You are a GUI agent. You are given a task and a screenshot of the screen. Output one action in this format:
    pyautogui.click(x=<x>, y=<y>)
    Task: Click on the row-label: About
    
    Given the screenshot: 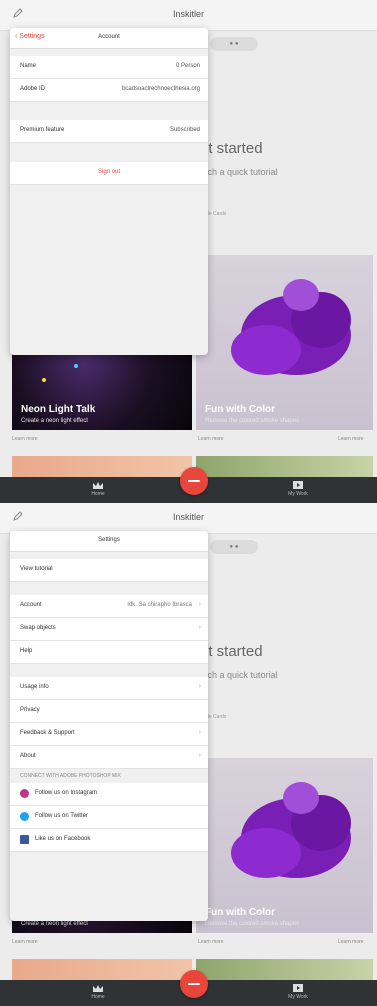 What is the action you would take?
    pyautogui.click(x=28, y=756)
    